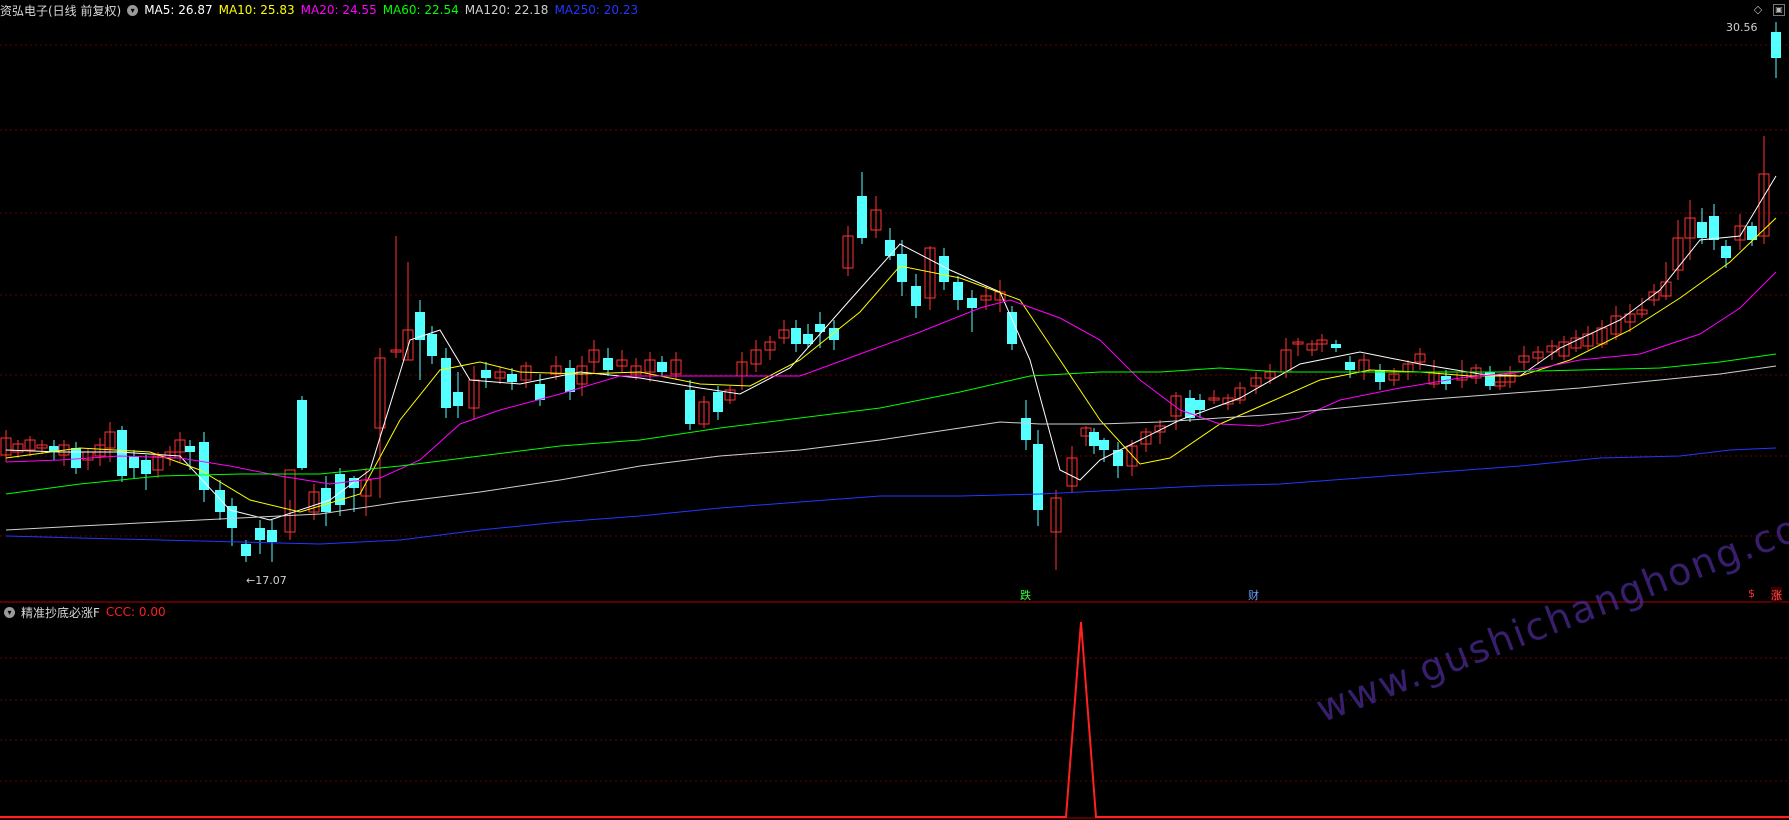 This screenshot has width=1789, height=820. What do you see at coordinates (1758, 10) in the screenshot?
I see `diamond-icon: ◇` at bounding box center [1758, 10].